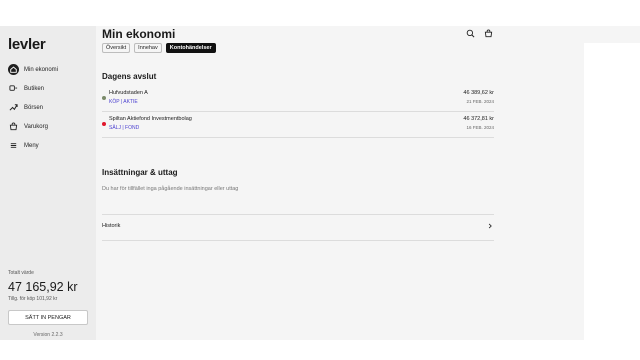  Describe the element at coordinates (49, 88) in the screenshot. I see `sidebar-item-butiken: Butiken` at that location.